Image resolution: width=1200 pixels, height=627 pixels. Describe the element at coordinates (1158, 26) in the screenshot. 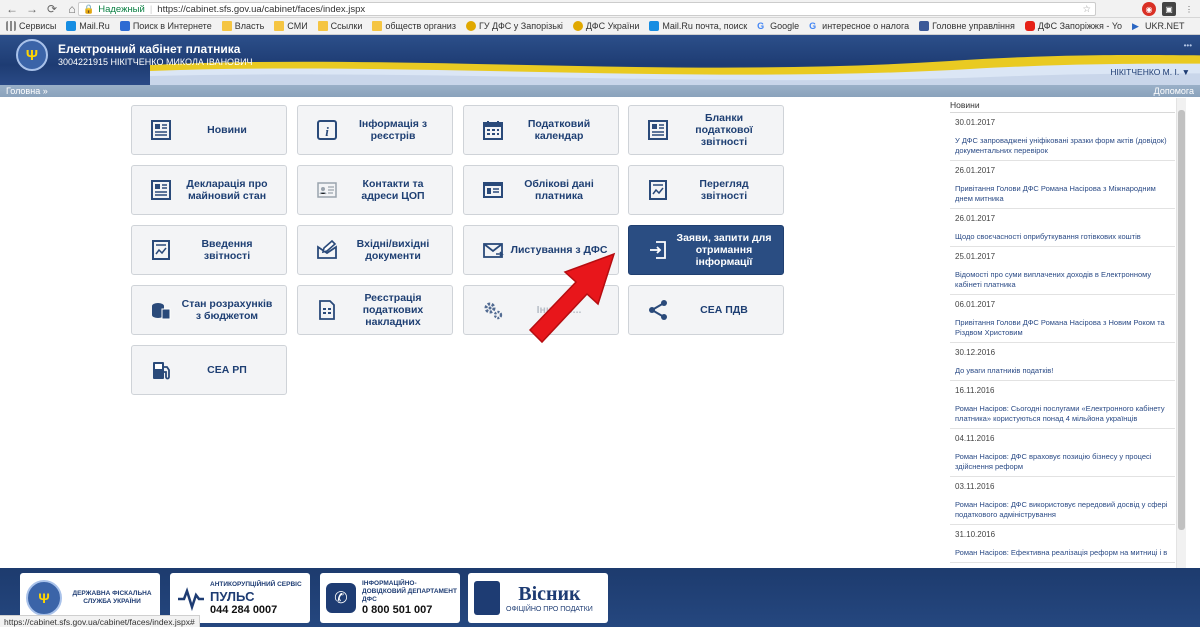

I see `bookmark-ukrnet: ▶ UKR.NET` at that location.